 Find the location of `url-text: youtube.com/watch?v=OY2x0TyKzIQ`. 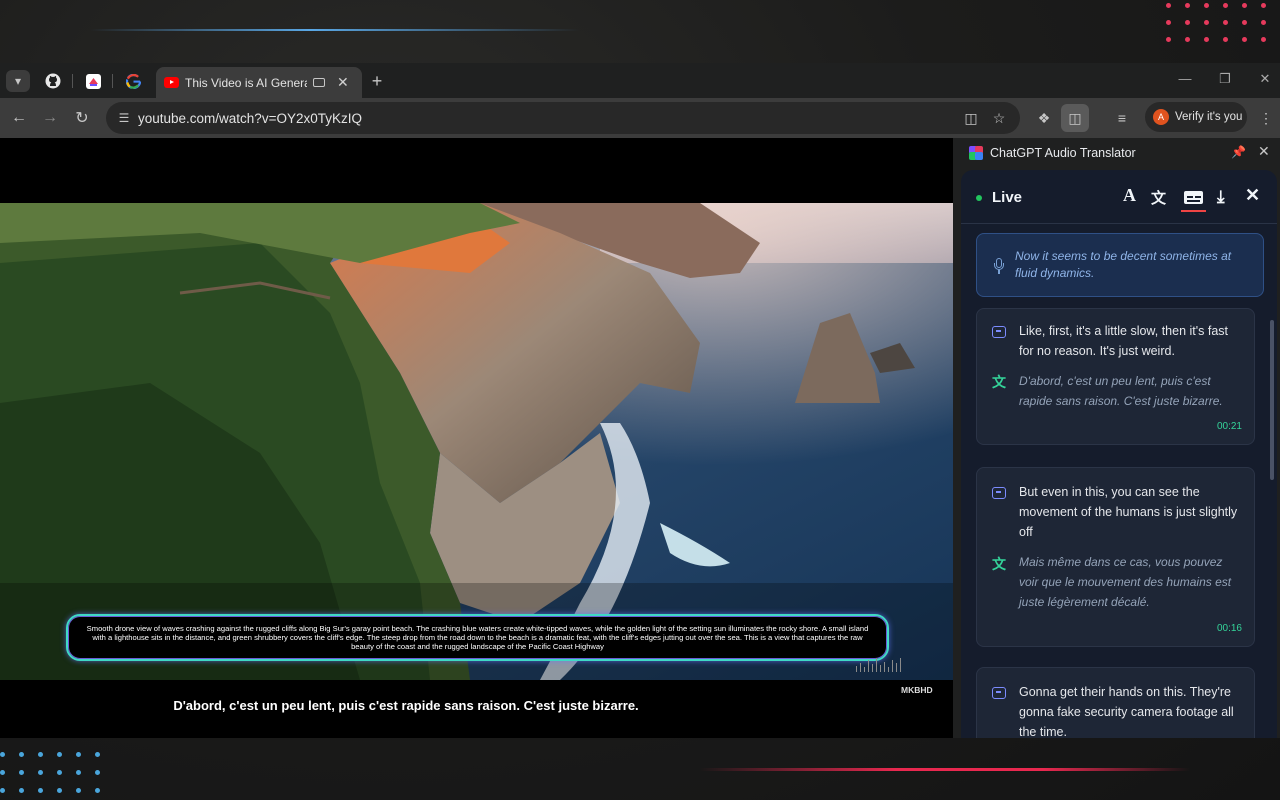

url-text: youtube.com/watch?v=OY2x0TyKzIQ is located at coordinates (250, 118).